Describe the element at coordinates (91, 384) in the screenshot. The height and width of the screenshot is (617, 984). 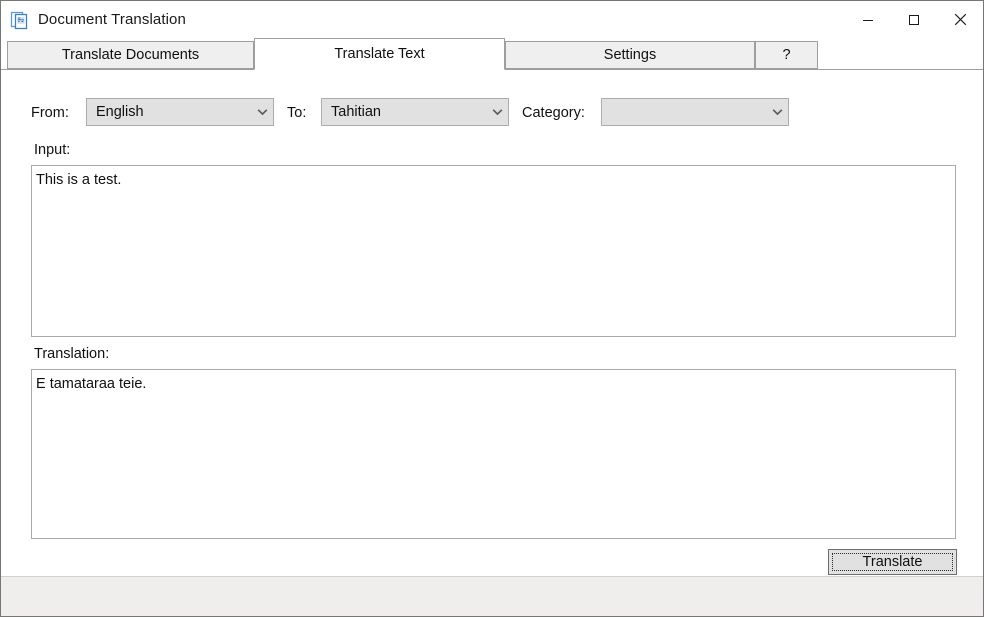
I see `translation-text: E tamataraa teie.` at that location.